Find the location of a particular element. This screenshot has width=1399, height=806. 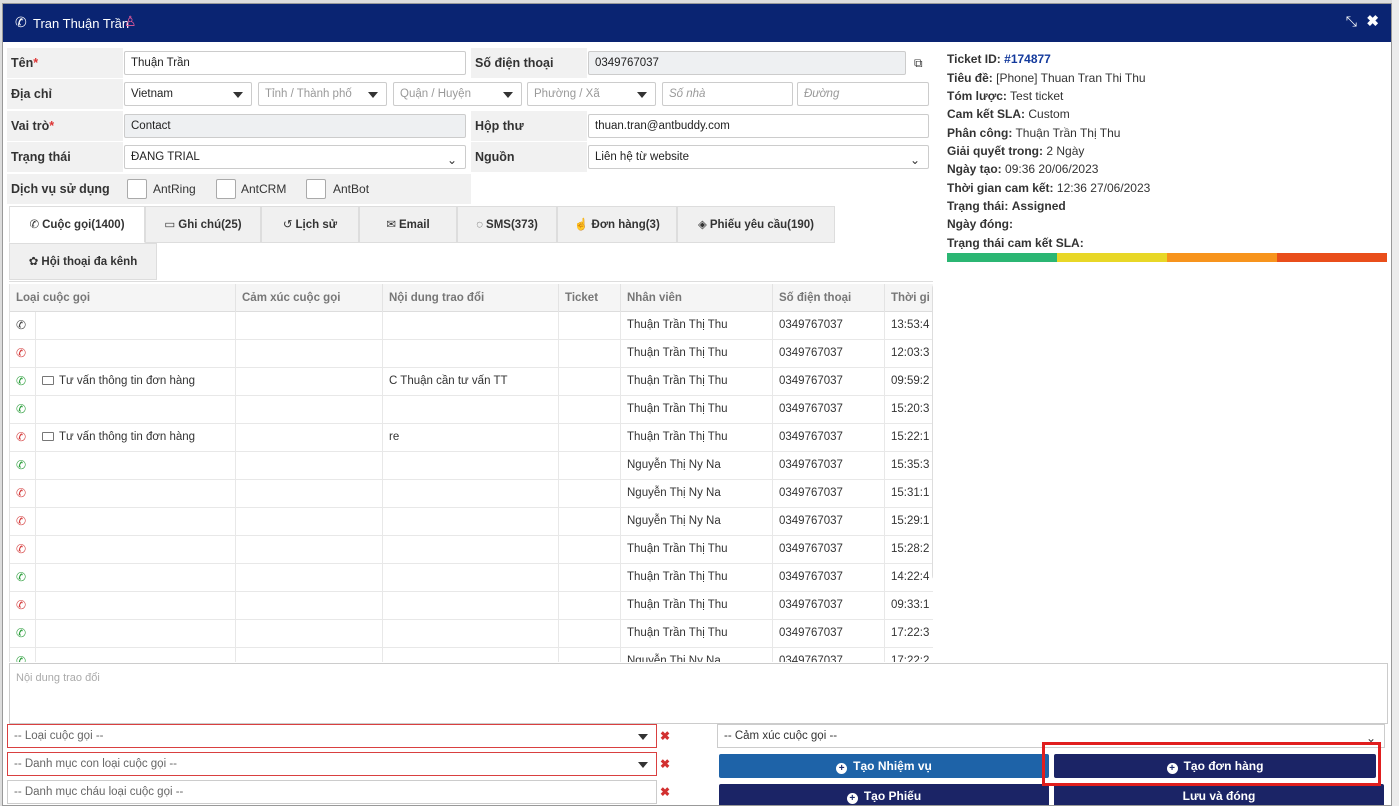

antcrm-checkbox is located at coordinates (226, 189).